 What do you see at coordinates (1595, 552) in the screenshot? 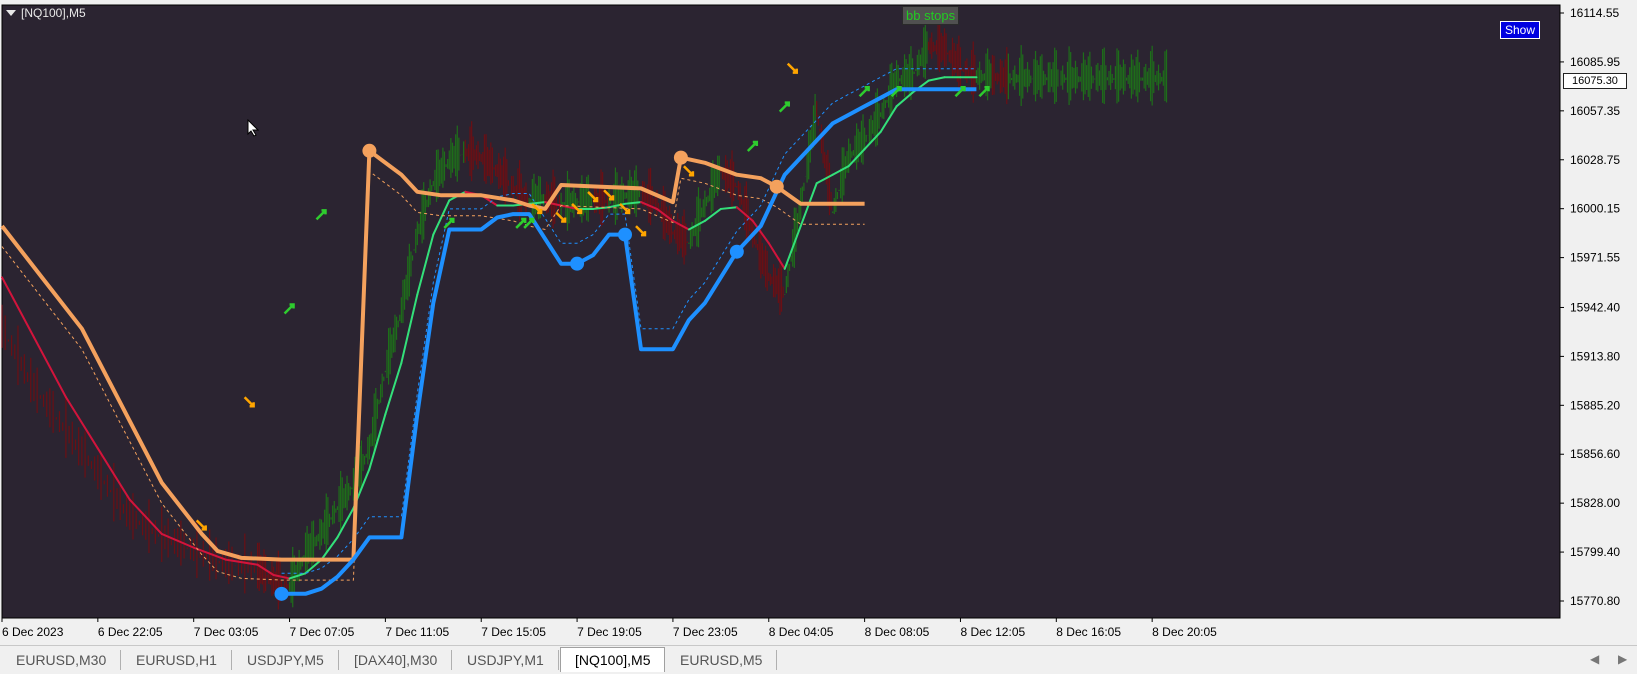
I see `y-axis-tick-label: 15799.40` at bounding box center [1595, 552].